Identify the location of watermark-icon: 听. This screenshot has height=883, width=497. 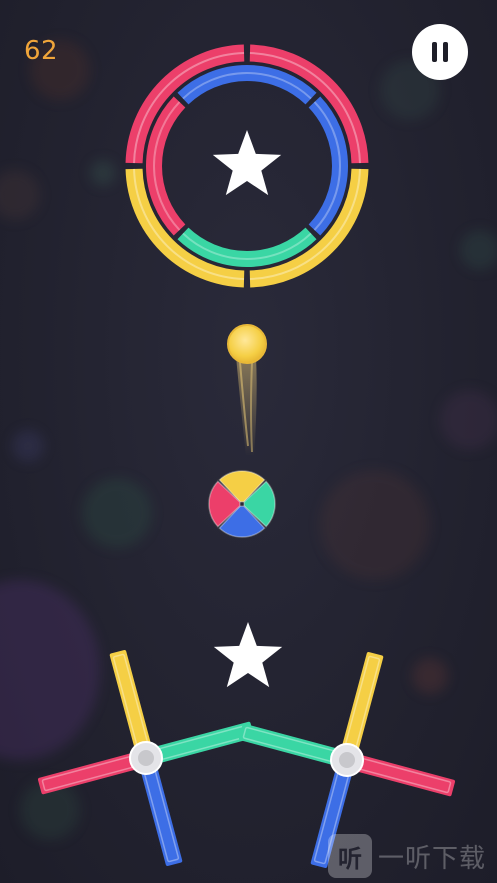
(350, 856).